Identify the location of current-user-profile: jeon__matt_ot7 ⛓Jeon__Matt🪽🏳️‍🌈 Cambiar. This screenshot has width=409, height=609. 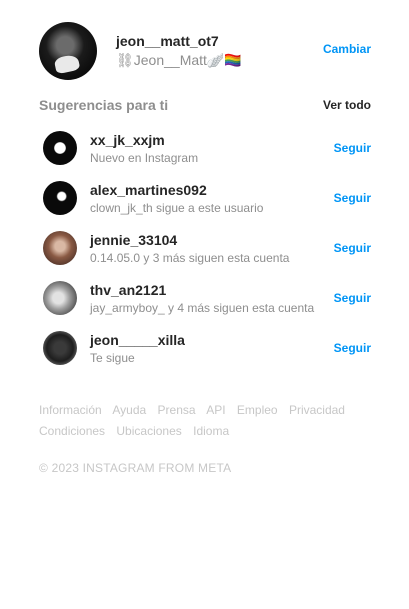
(205, 51).